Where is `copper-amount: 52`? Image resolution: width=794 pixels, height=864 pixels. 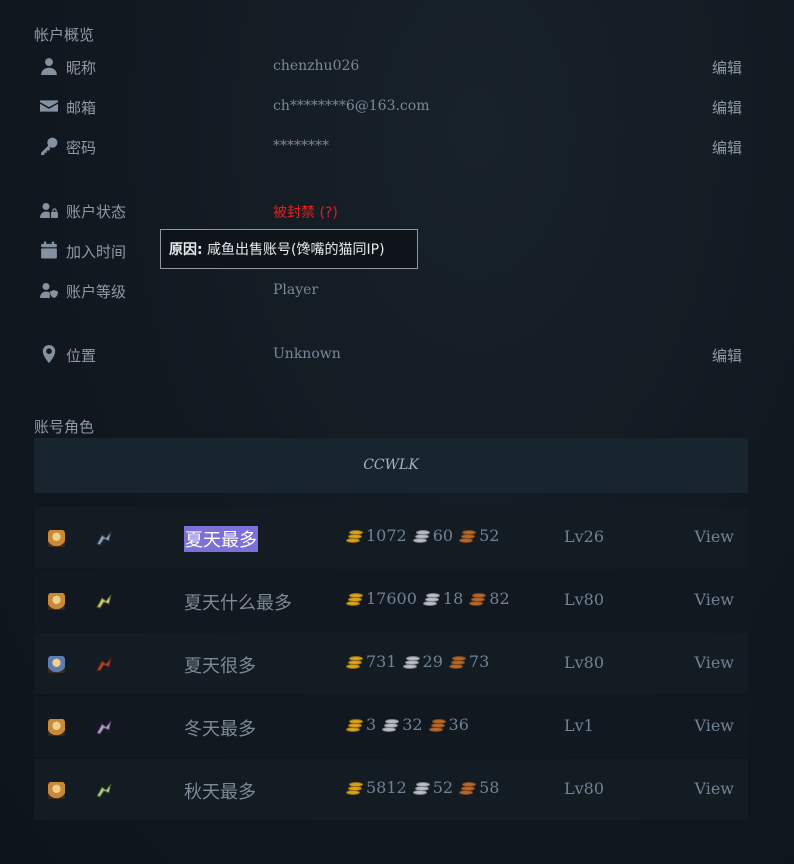
copper-amount: 52 is located at coordinates (489, 535).